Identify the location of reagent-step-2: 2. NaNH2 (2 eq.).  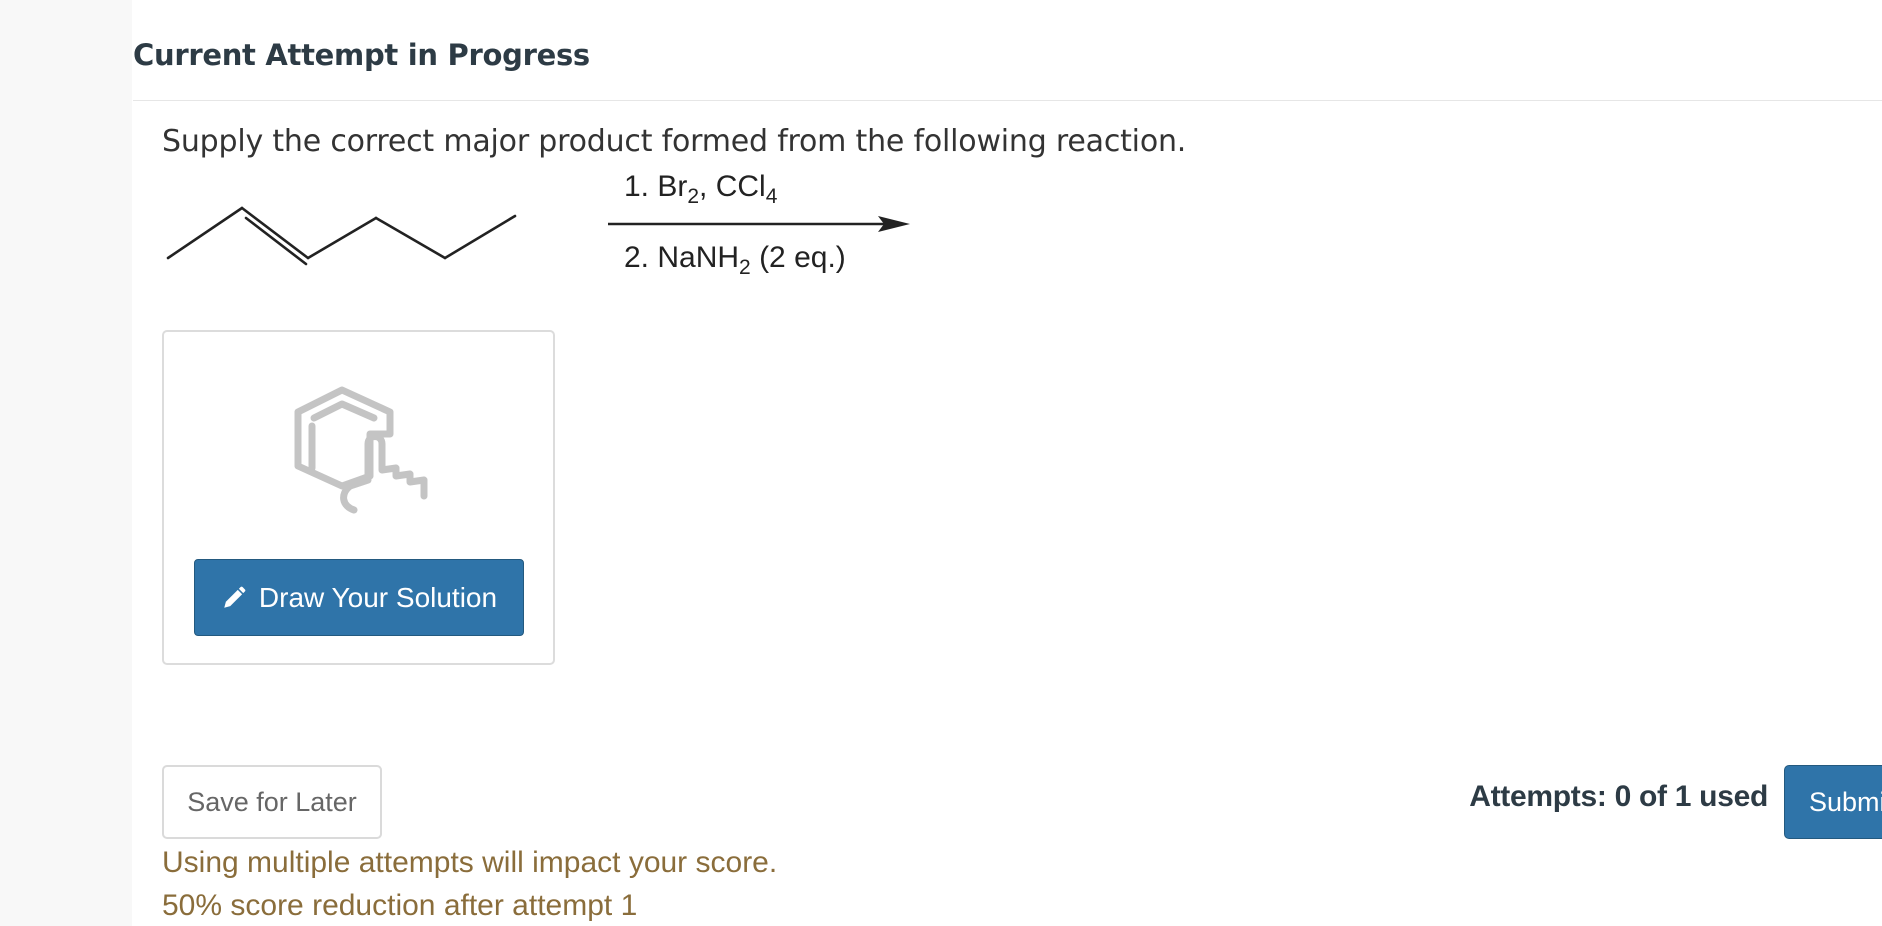
(735, 260).